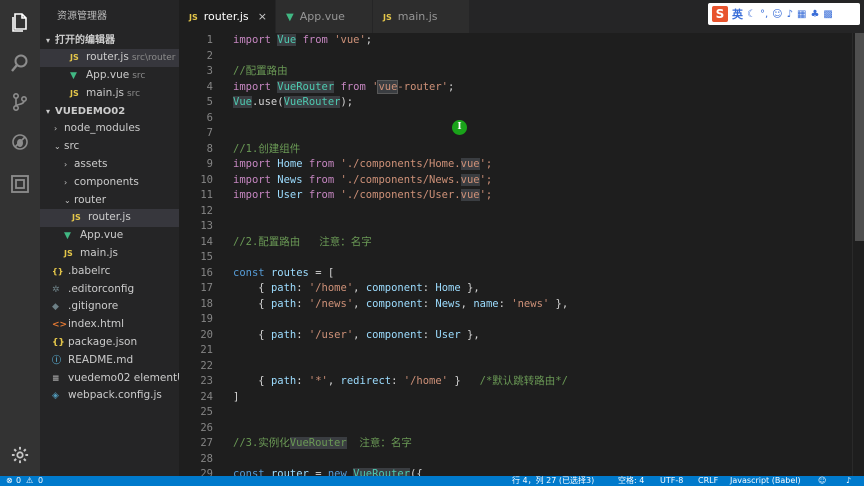  I want to click on punctuation-icon: °,, so click(764, 14).